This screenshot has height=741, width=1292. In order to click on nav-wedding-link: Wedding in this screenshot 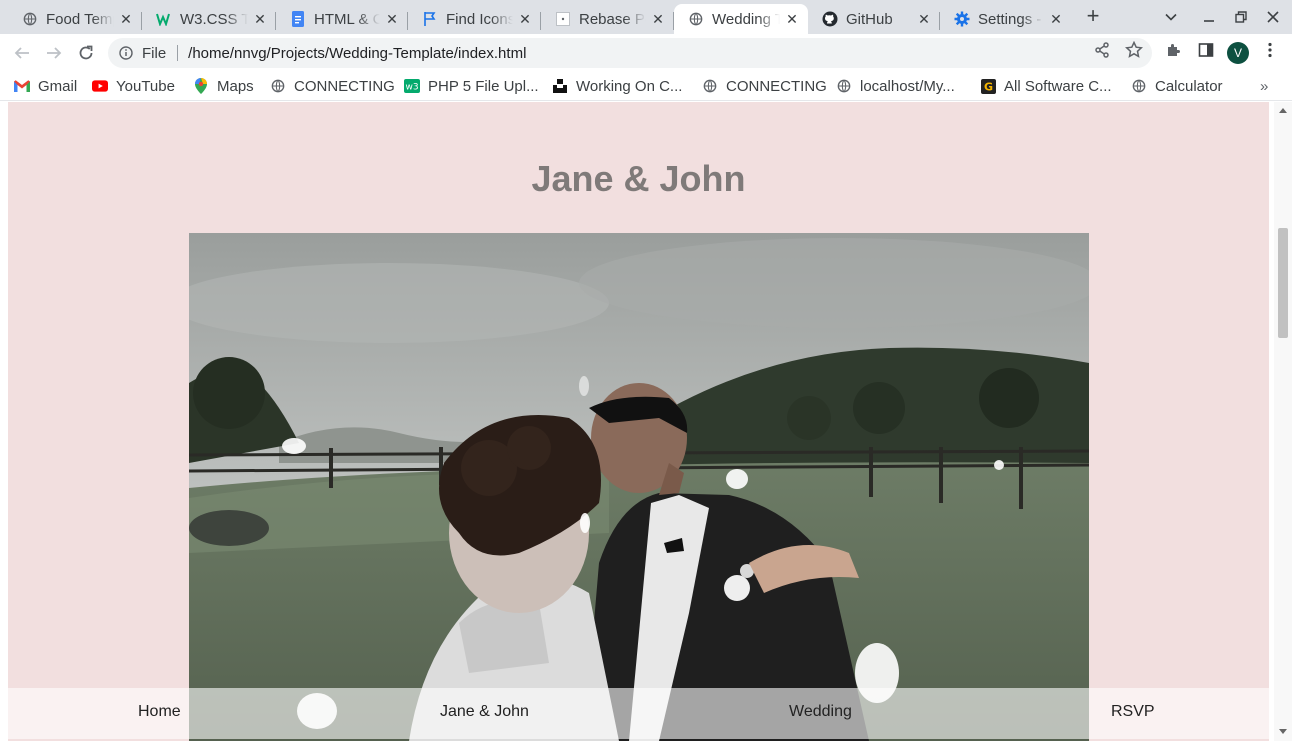, I will do `click(820, 712)`.